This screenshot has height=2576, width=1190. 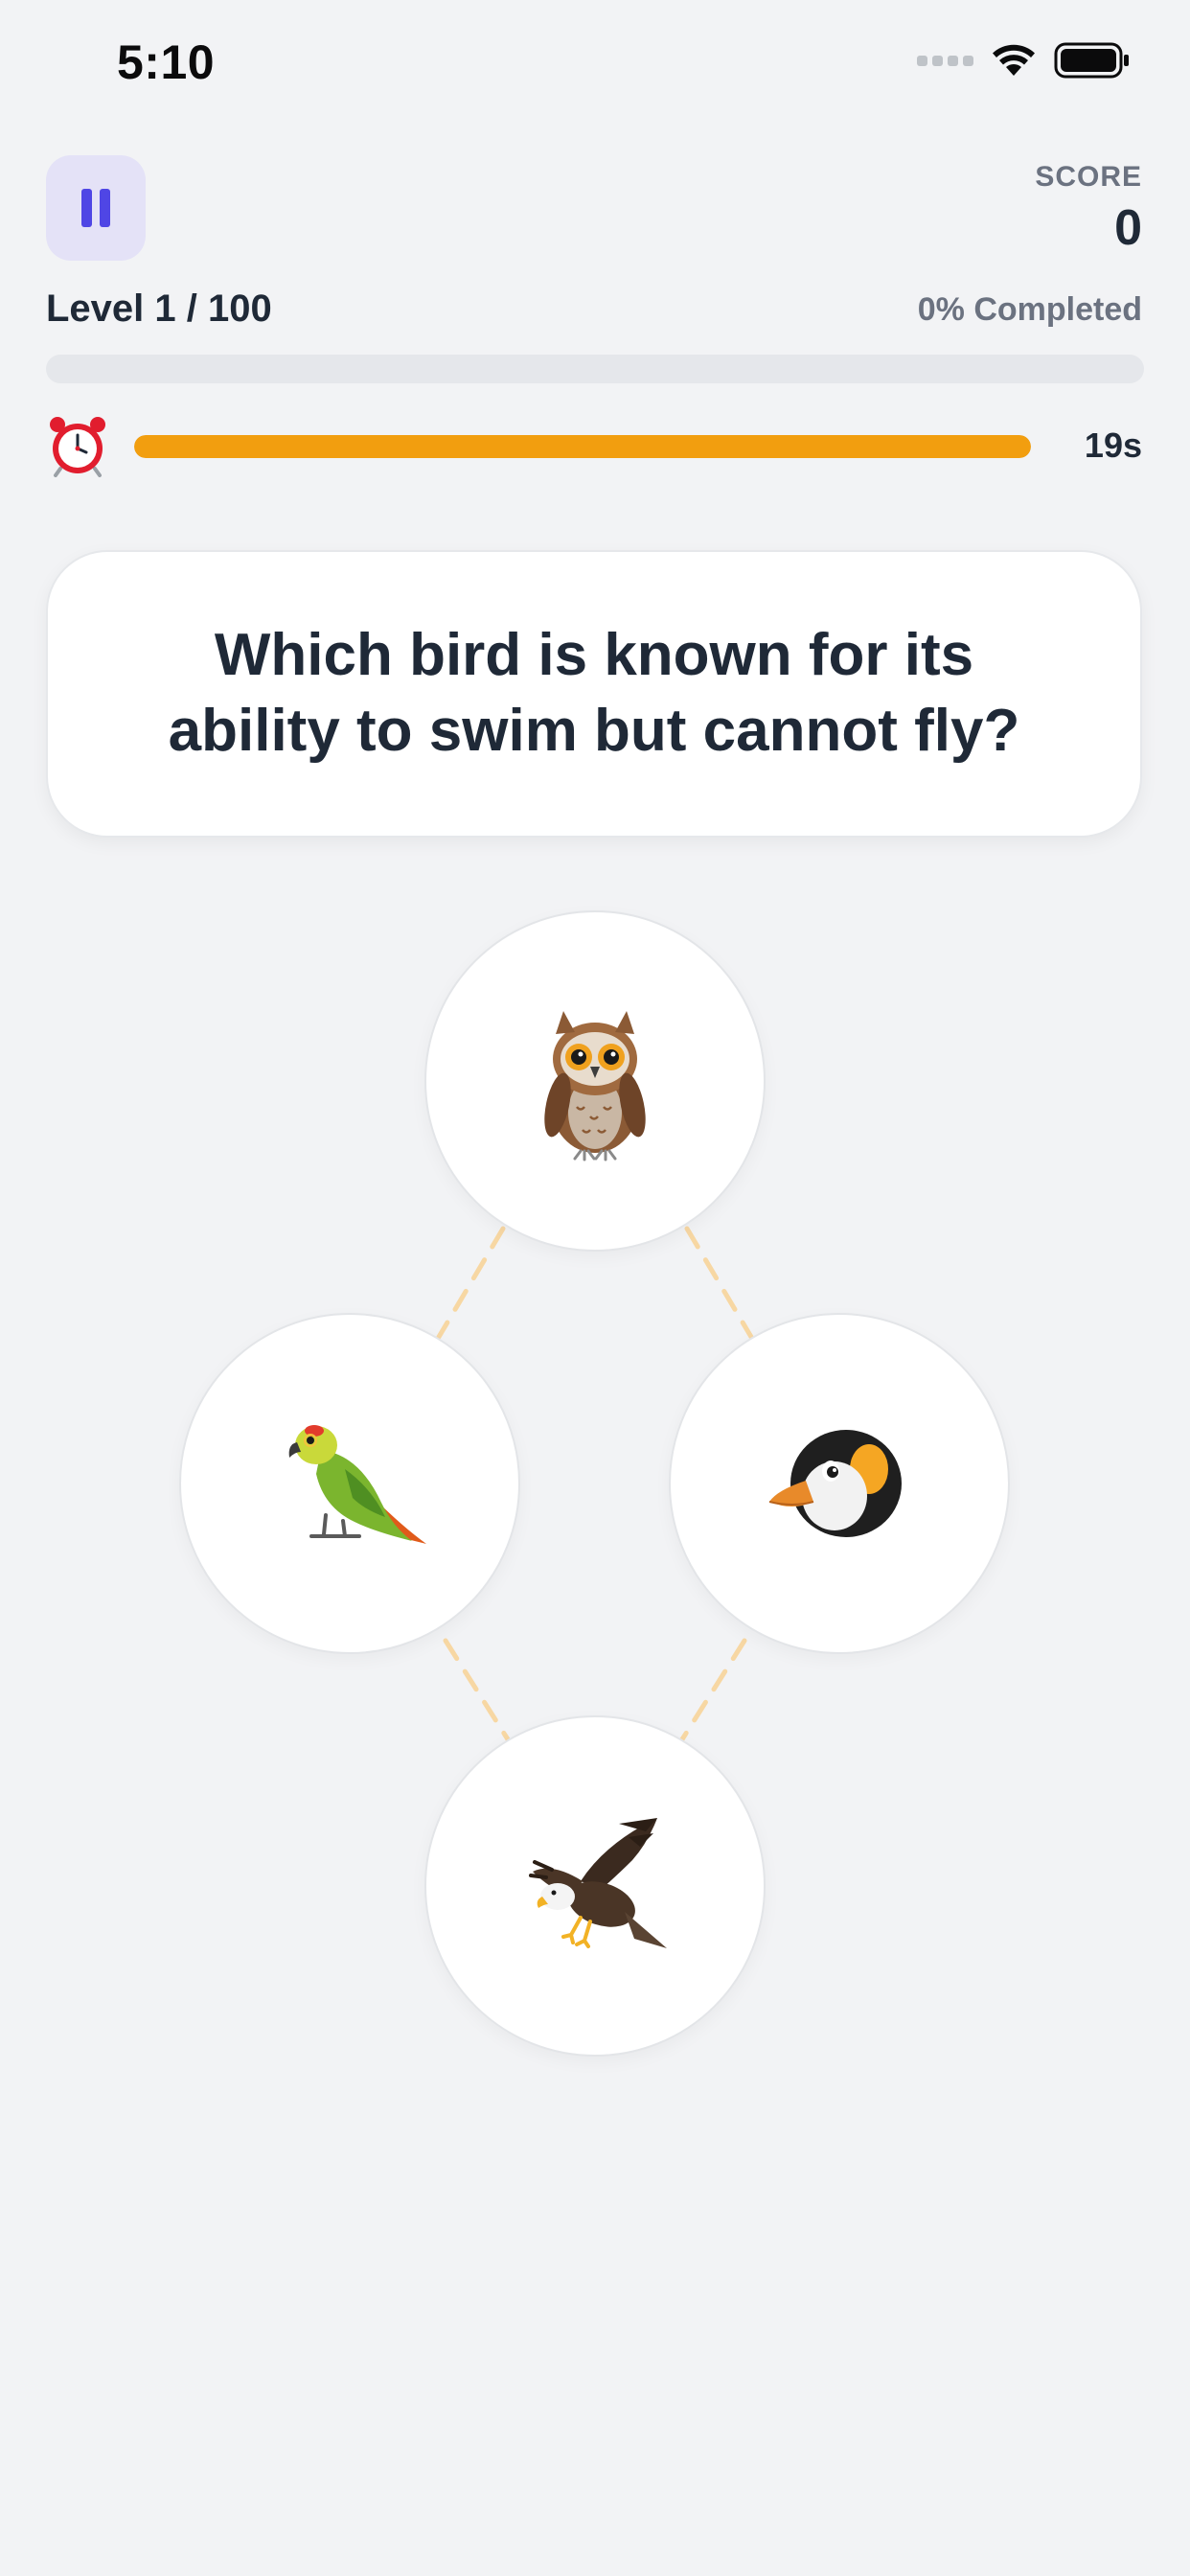 I want to click on cellular-signal-icon, so click(x=945, y=60).